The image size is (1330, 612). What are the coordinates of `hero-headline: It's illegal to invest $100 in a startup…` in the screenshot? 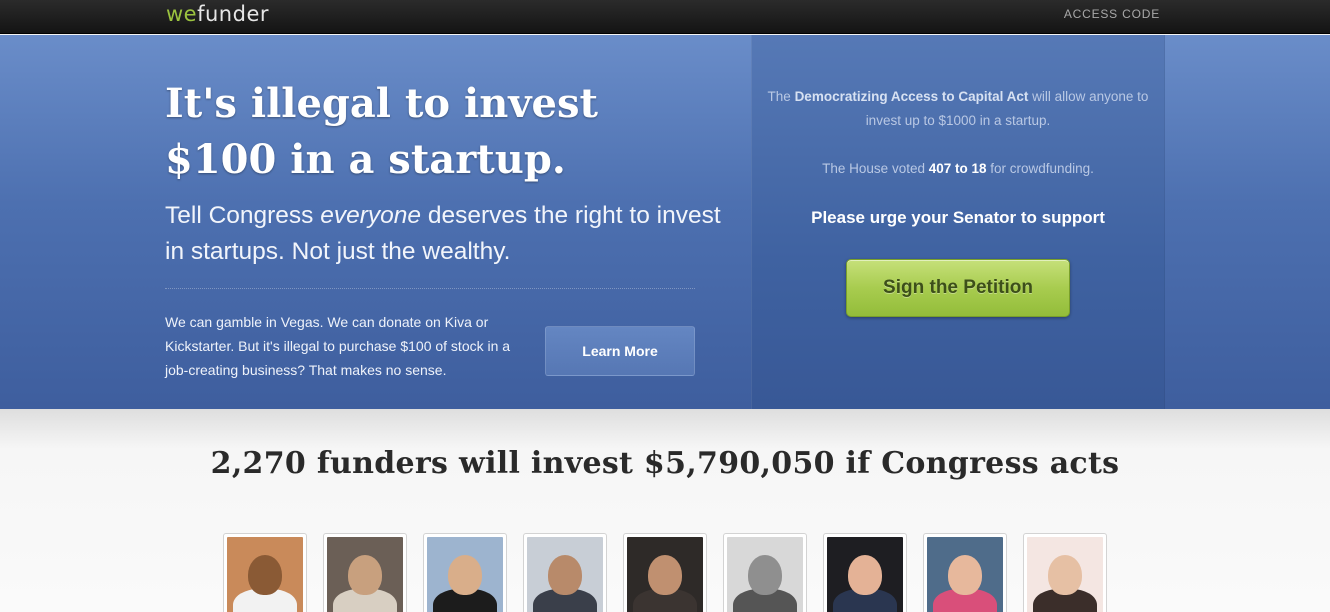 It's located at (445, 132).